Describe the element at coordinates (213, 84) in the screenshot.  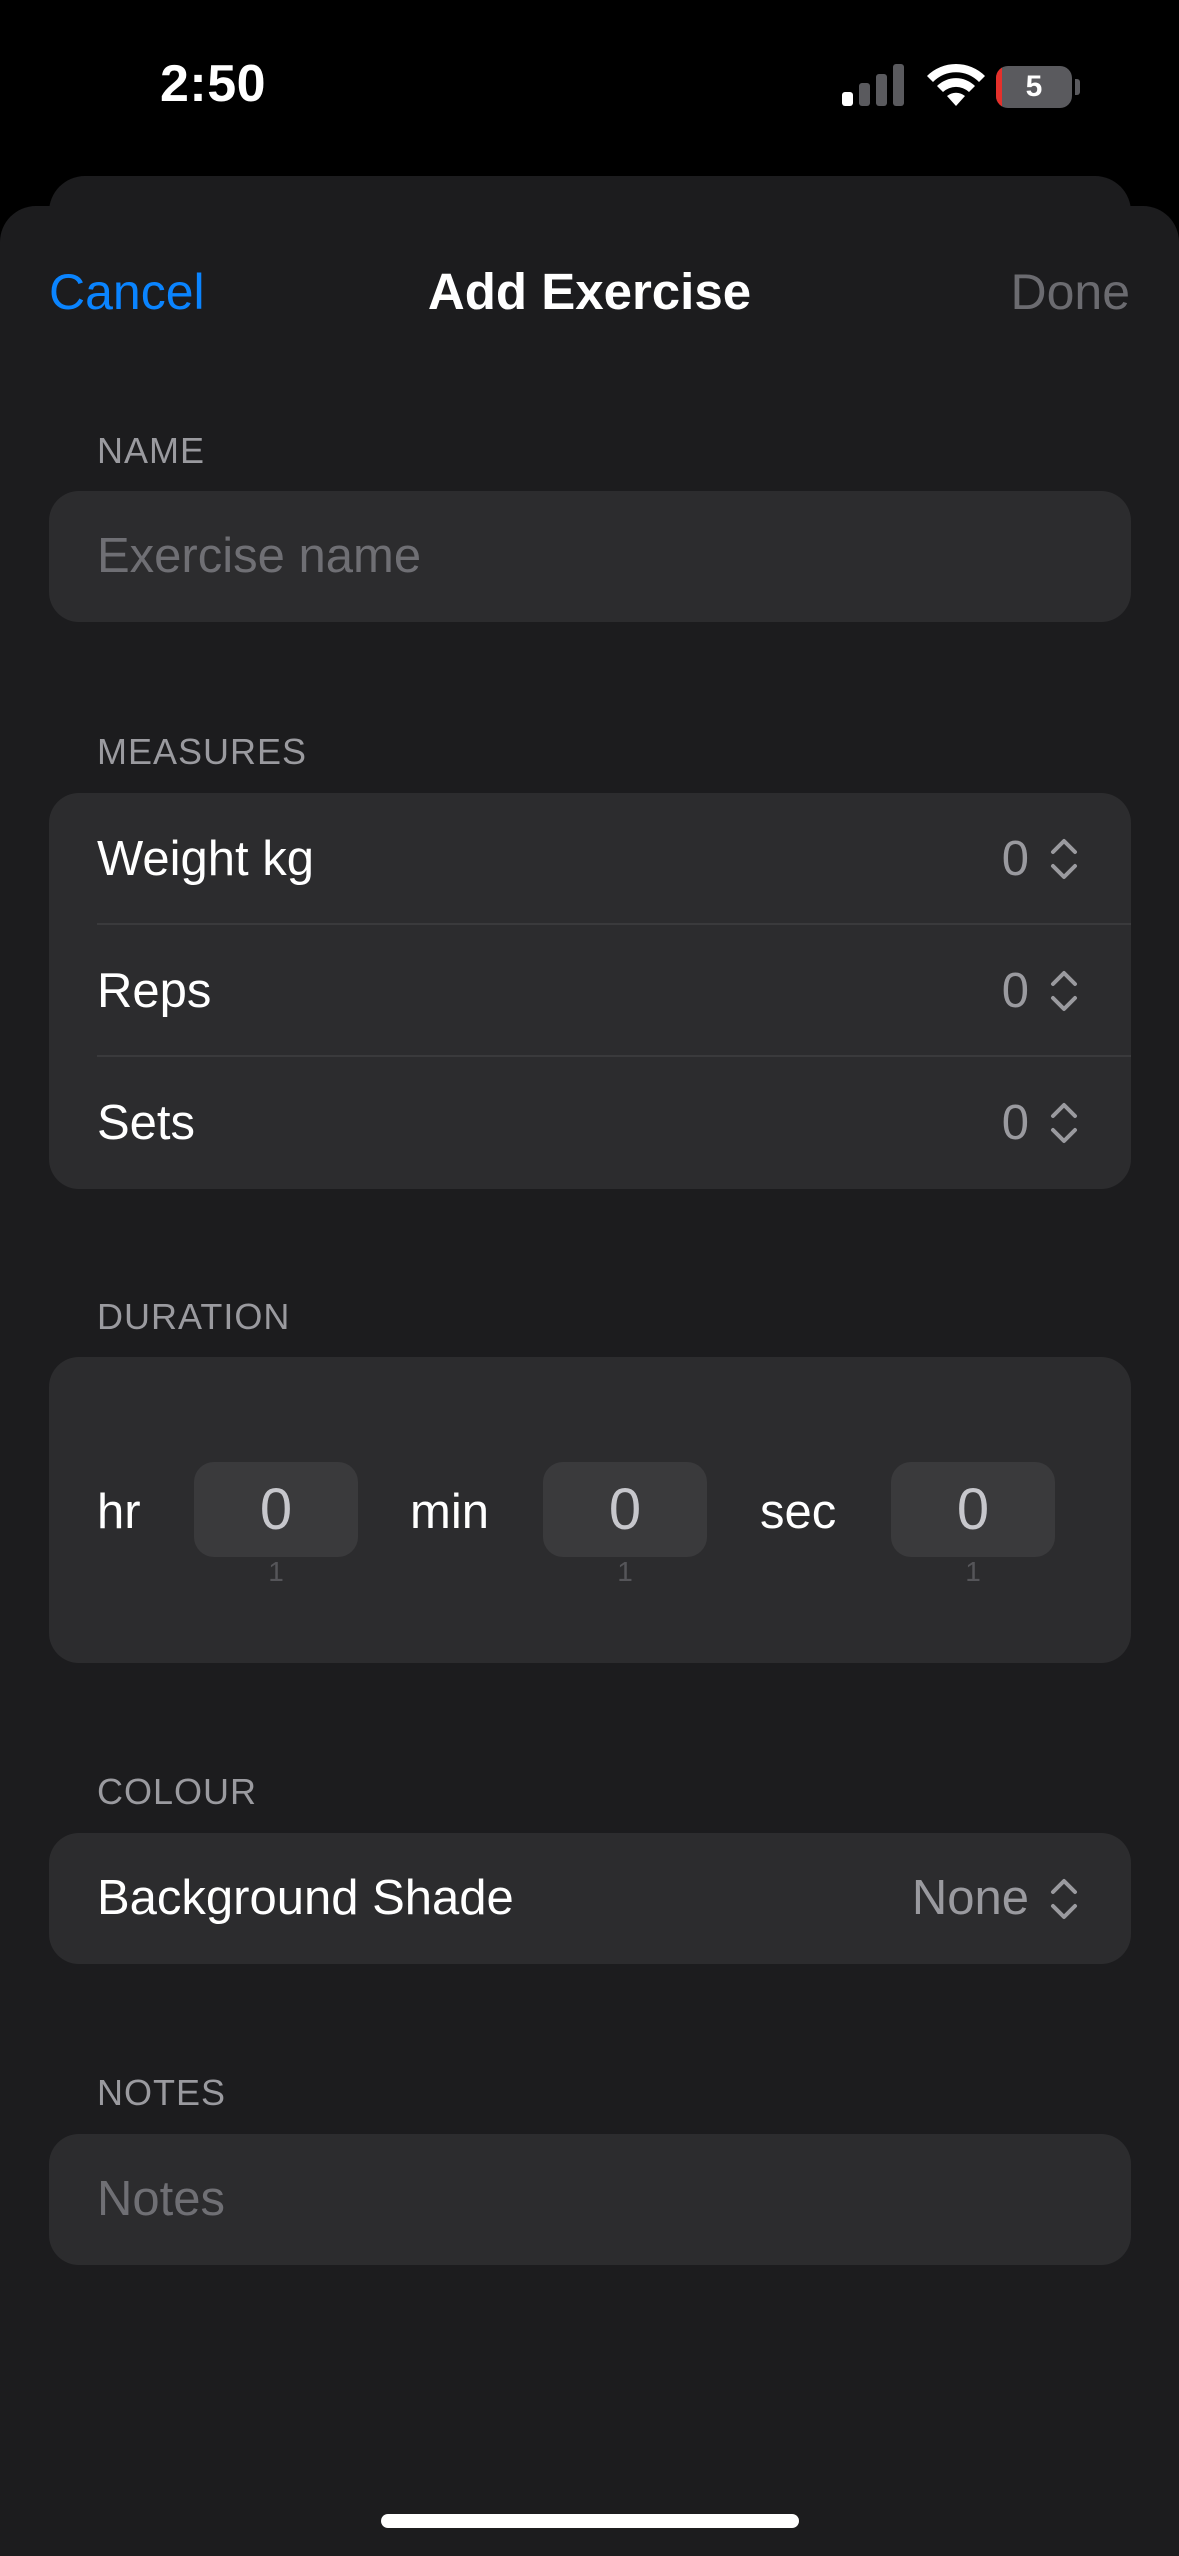
I see `status-time: 2:50` at that location.